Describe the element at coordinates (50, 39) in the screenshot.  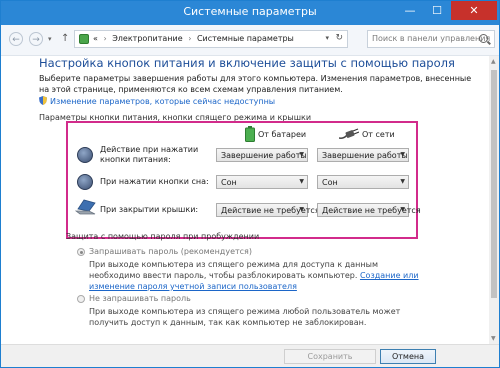
I see `recent-locations-chevron-down-icon: ▾` at that location.